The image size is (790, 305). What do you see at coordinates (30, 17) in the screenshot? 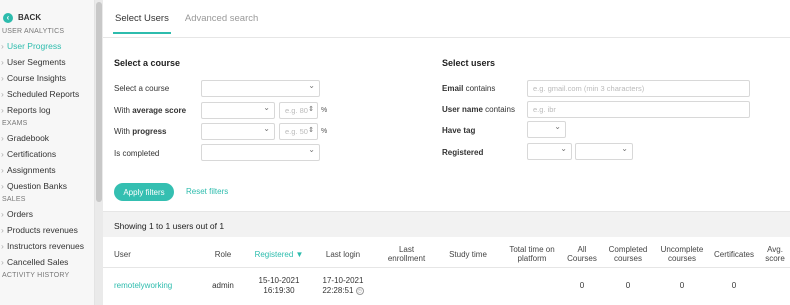
I see `back-label: BACK` at bounding box center [30, 17].